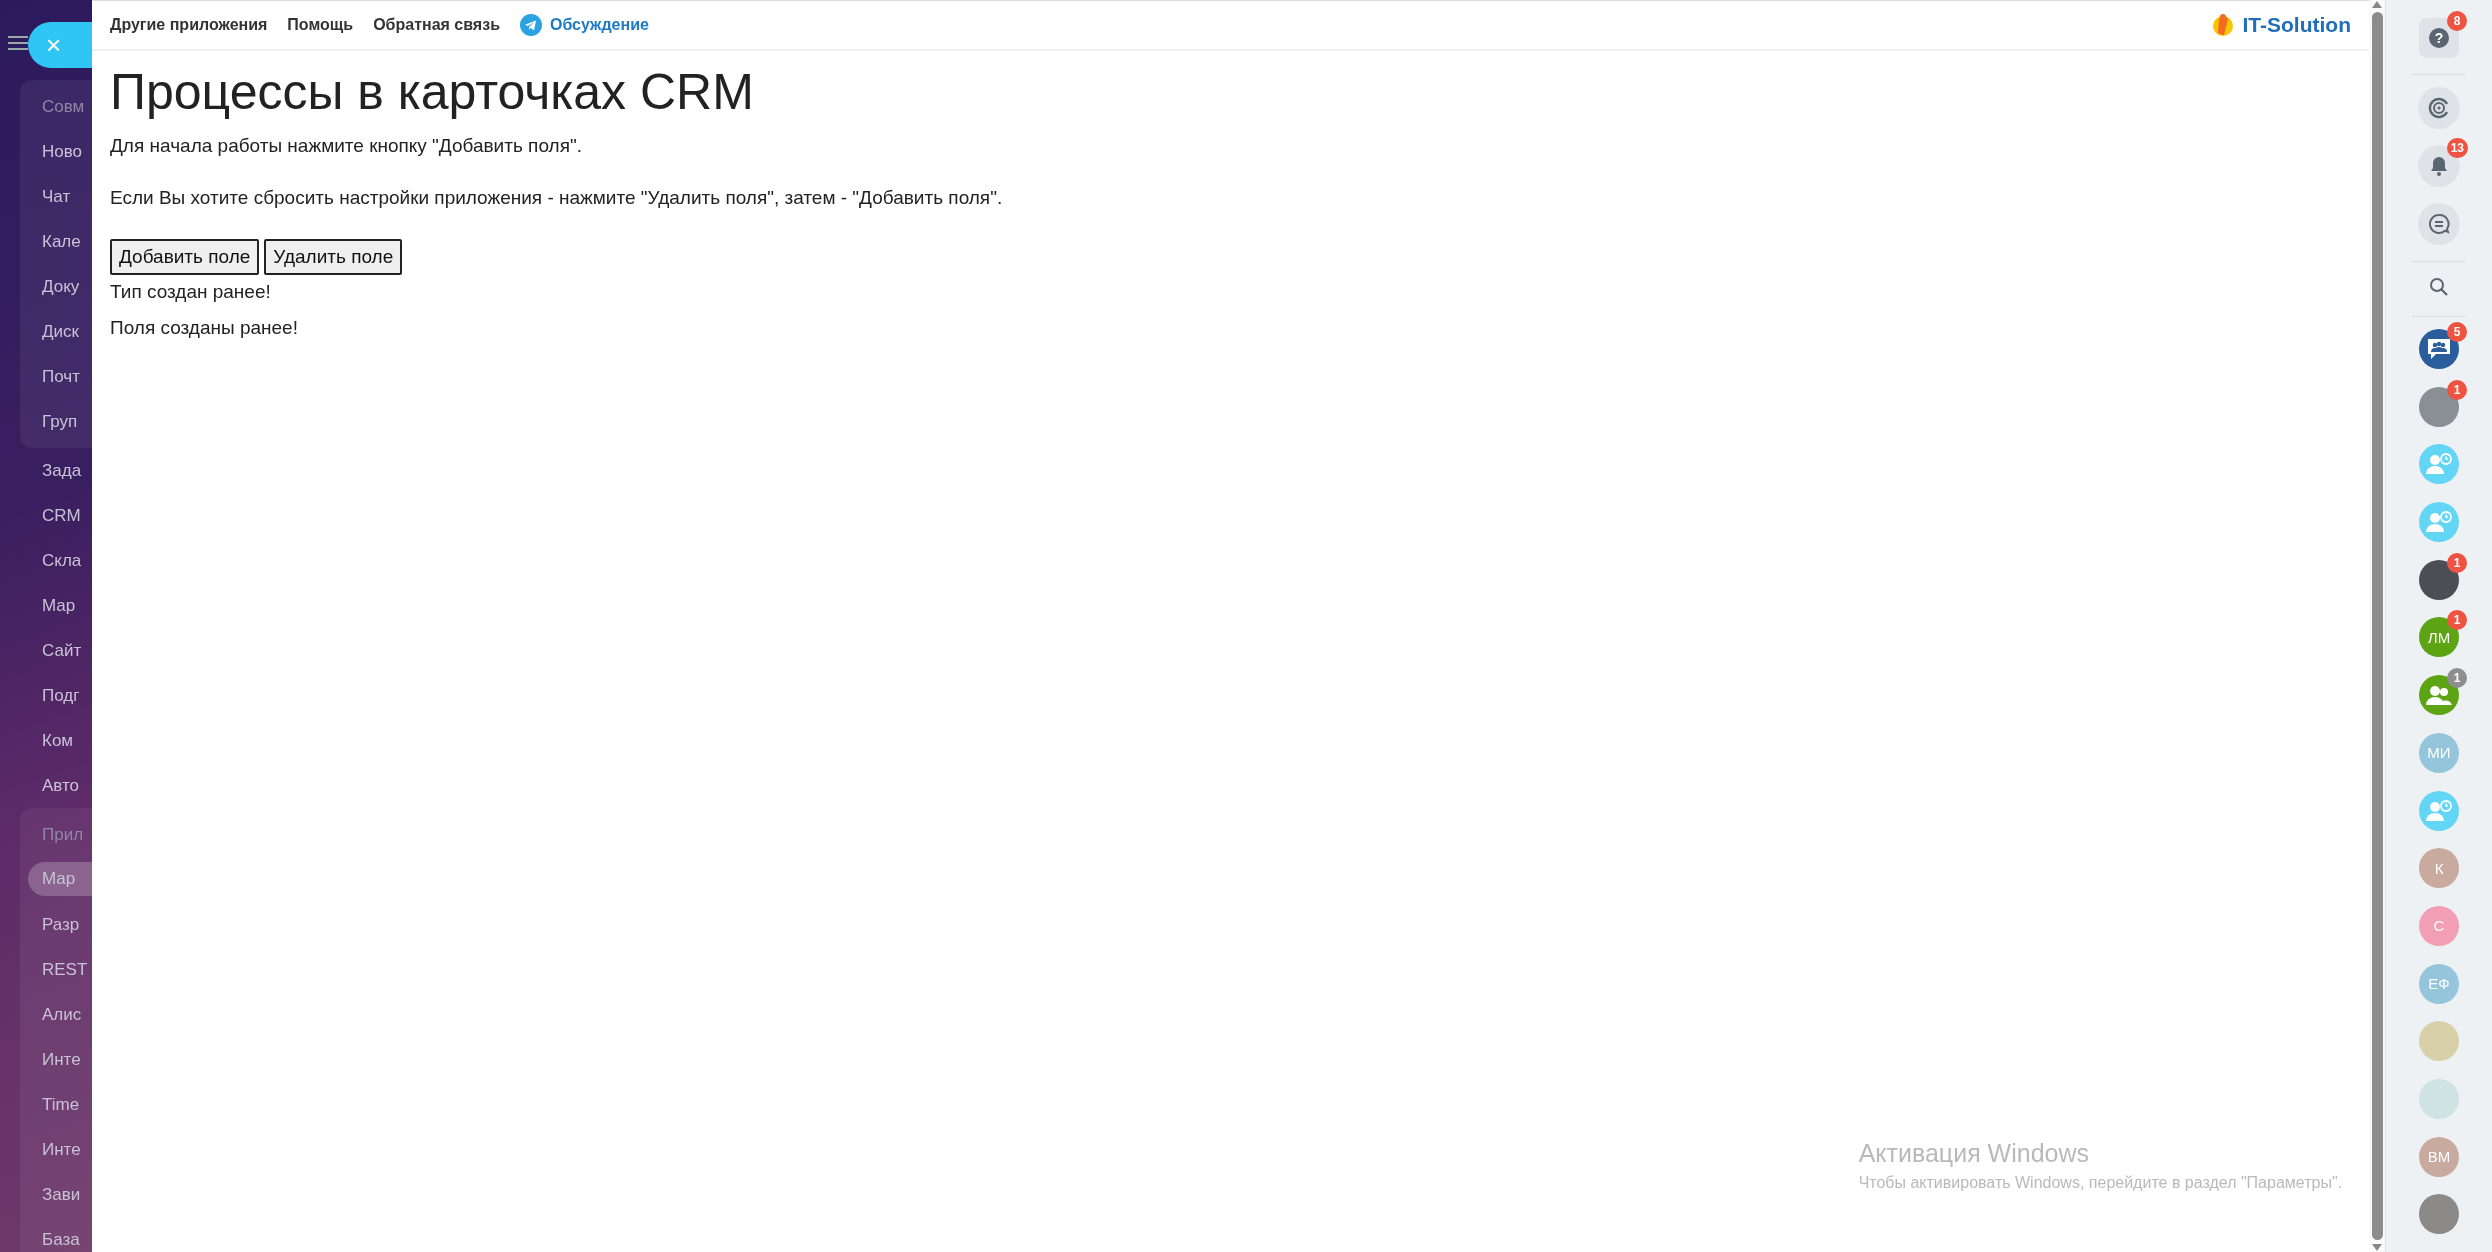 The width and height of the screenshot is (2492, 1252). What do you see at coordinates (333, 257) in the screenshot?
I see `action-button: Удалить поле` at bounding box center [333, 257].